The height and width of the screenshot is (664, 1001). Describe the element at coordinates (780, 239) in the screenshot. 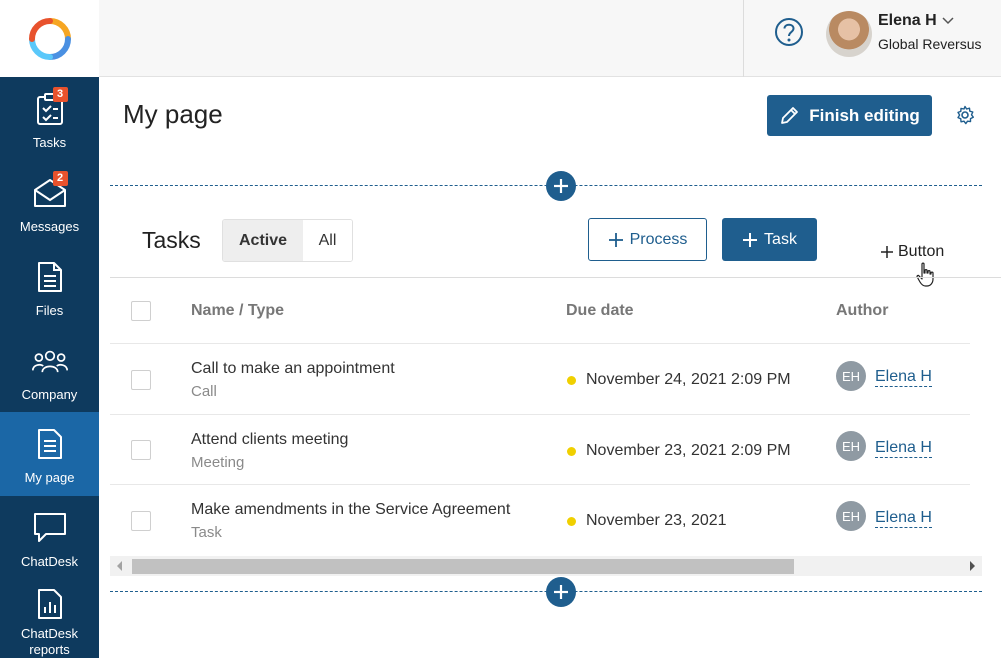

I see `add-task-label: Task` at that location.